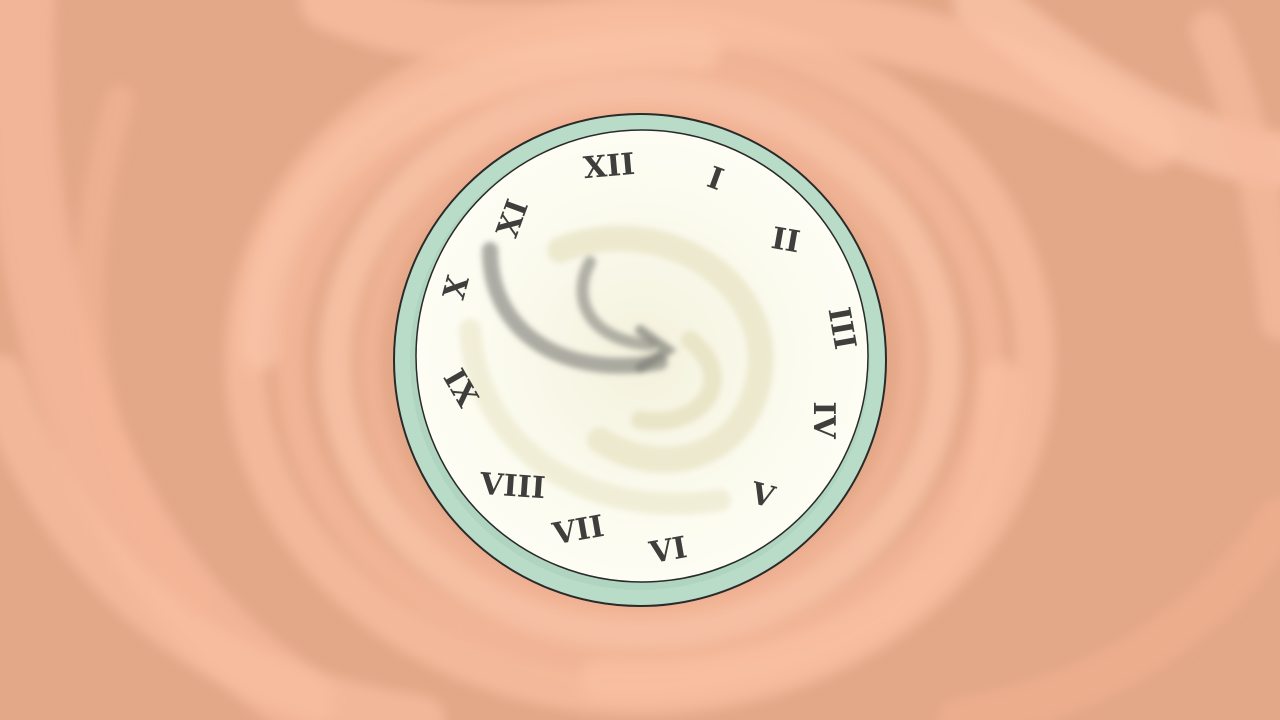 The width and height of the screenshot is (1280, 720). Describe the element at coordinates (841, 329) in the screenshot. I see `numeral-iii: III` at that location.